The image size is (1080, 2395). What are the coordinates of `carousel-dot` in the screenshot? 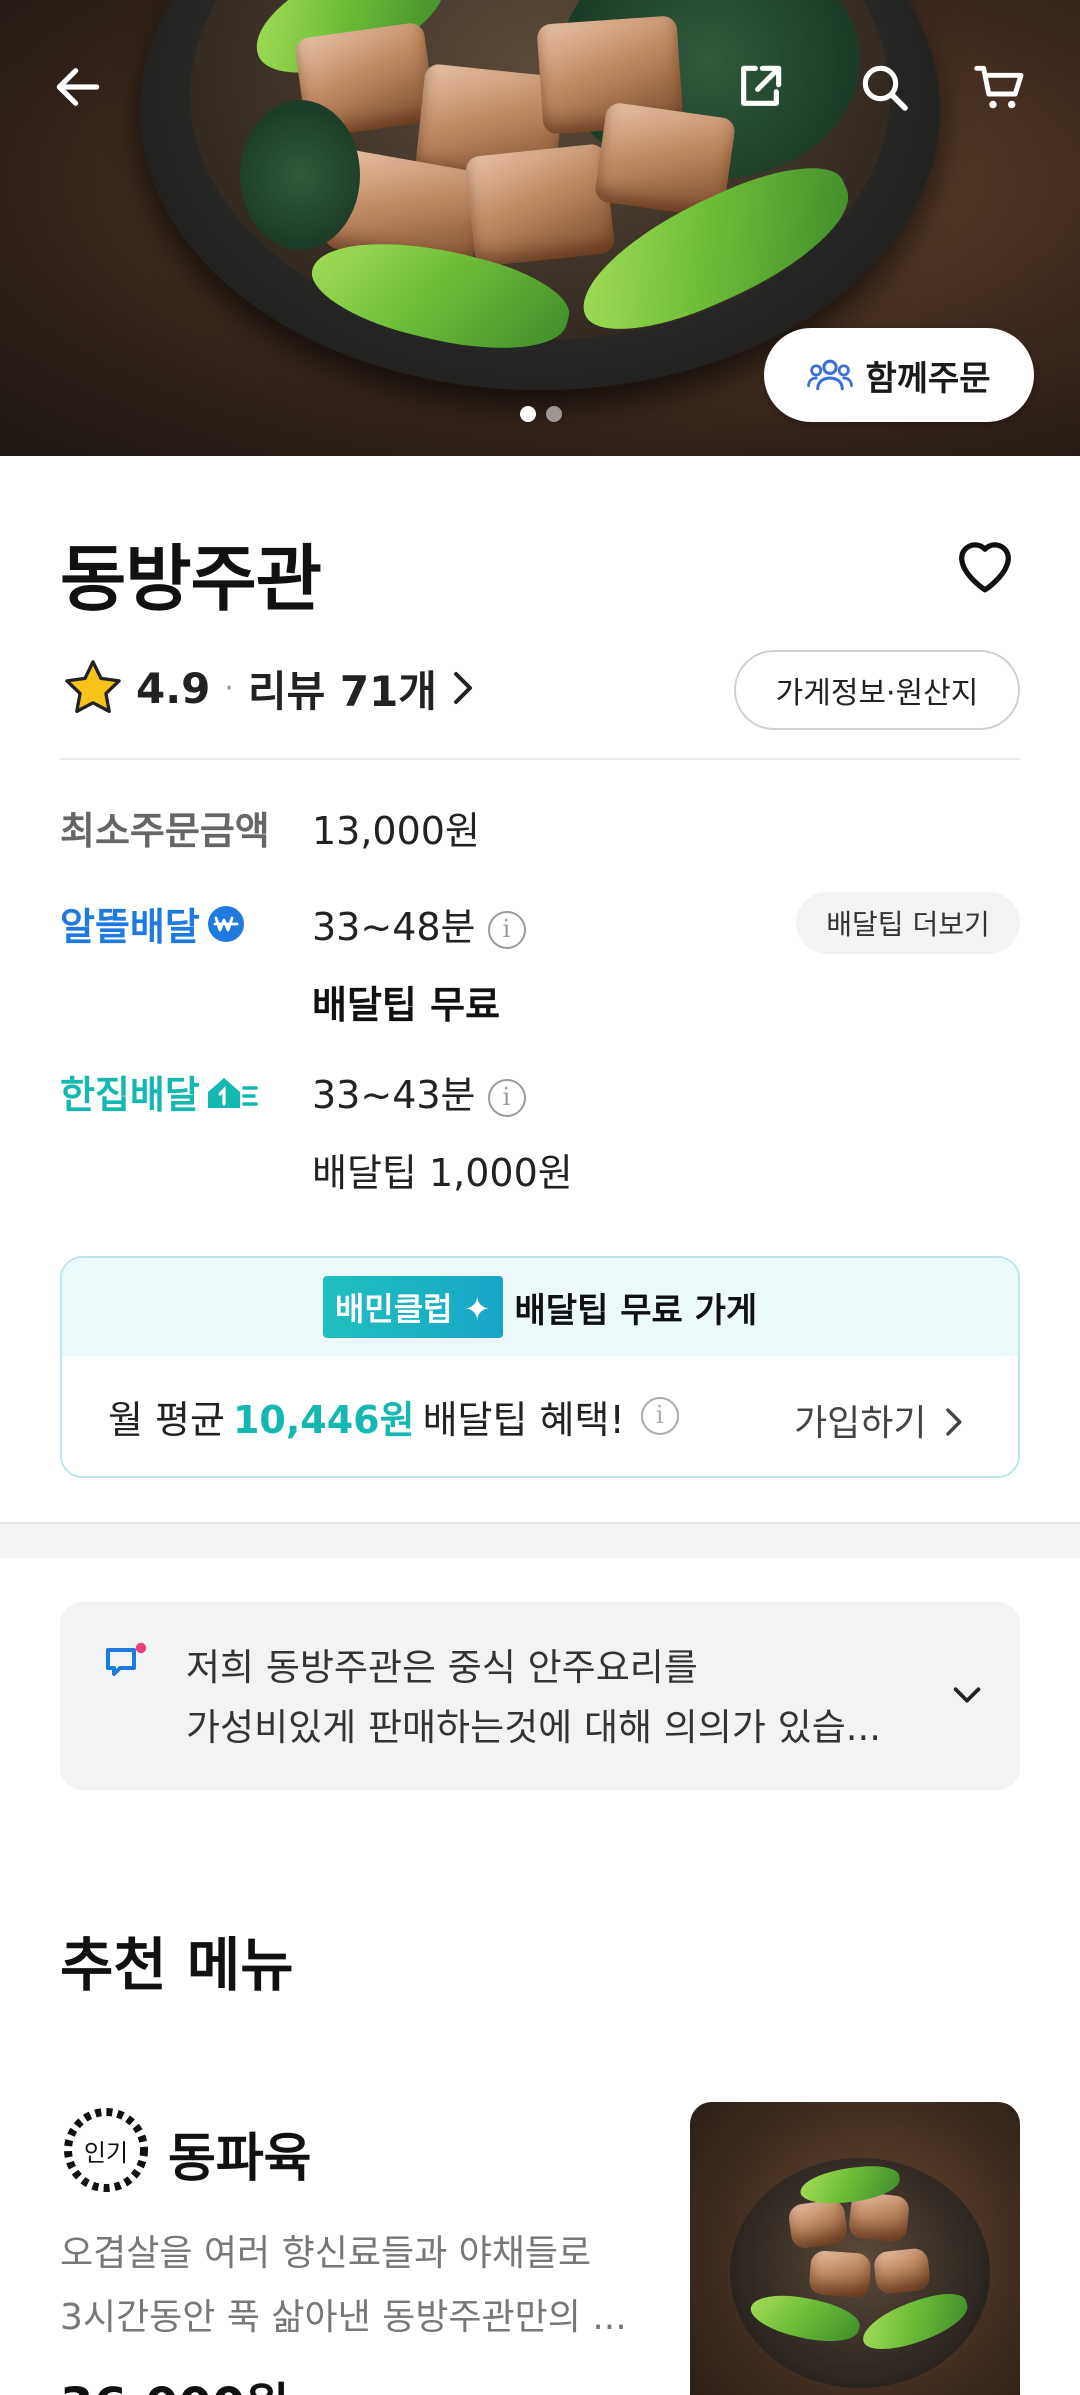 It's located at (554, 414).